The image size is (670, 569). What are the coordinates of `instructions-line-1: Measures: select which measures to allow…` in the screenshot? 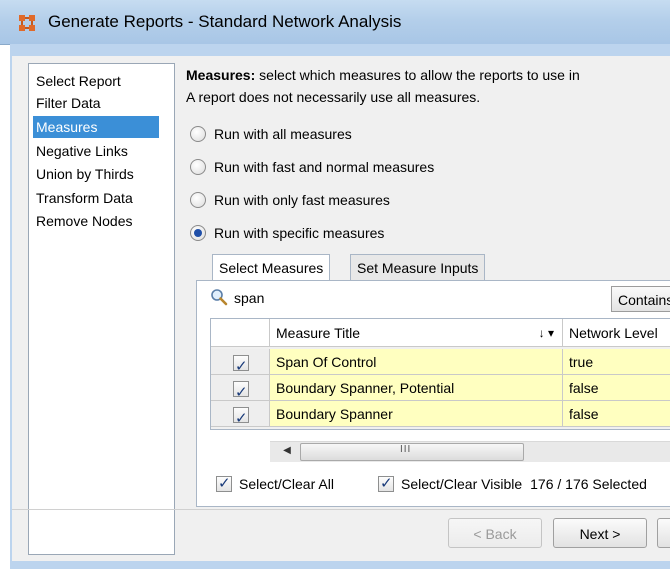 It's located at (383, 75).